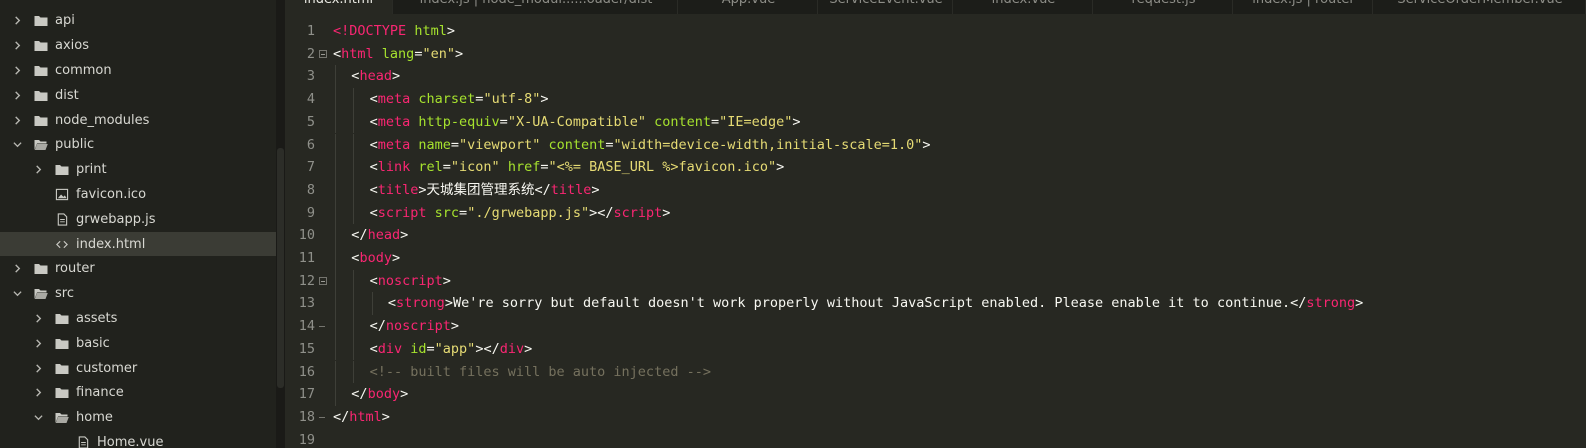 This screenshot has width=1586, height=448. Describe the element at coordinates (935, 438) in the screenshot. I see `code-line: 19` at that location.